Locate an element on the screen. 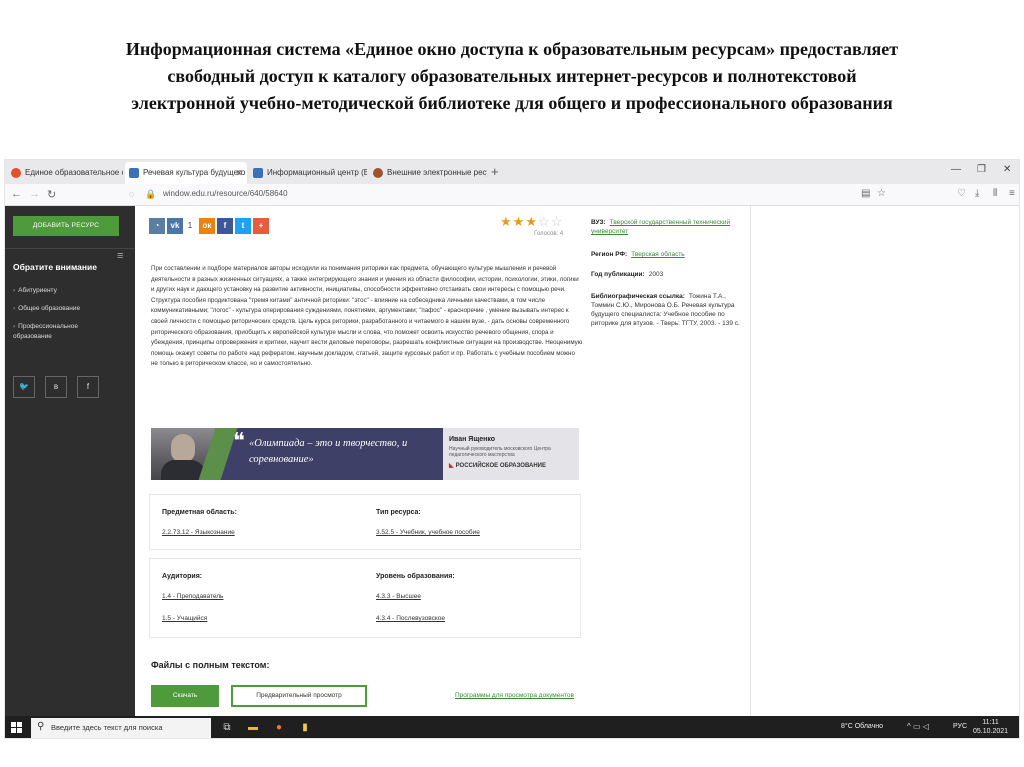 The width and height of the screenshot is (1024, 767). language-indicator: РУС is located at coordinates (960, 726).